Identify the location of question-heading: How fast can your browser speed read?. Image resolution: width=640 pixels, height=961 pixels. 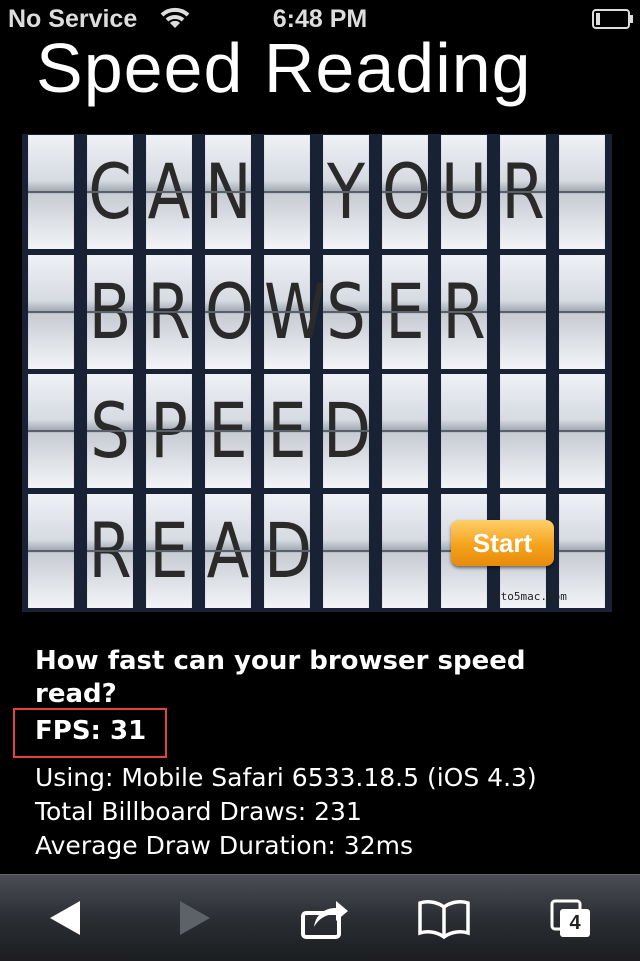
(280, 677).